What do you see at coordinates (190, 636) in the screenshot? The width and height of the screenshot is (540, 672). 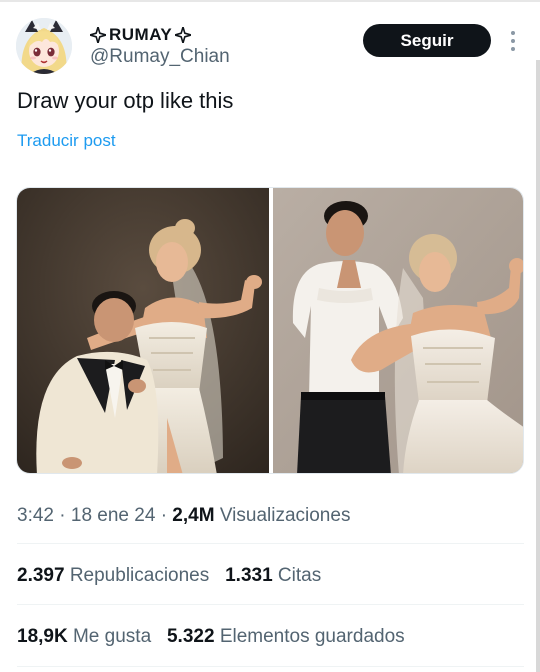 I see `bookmarks-count: 5.322` at bounding box center [190, 636].